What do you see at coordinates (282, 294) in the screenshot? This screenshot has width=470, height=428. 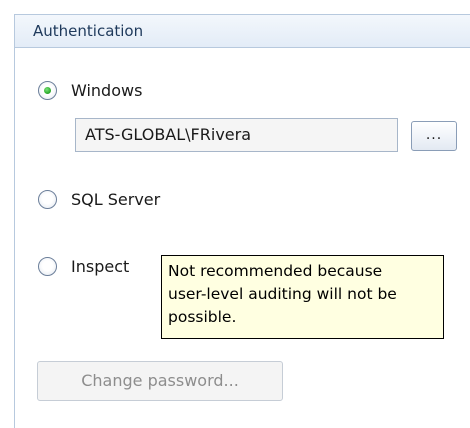 I see `tooltip-line: user-level auditing will not be` at bounding box center [282, 294].